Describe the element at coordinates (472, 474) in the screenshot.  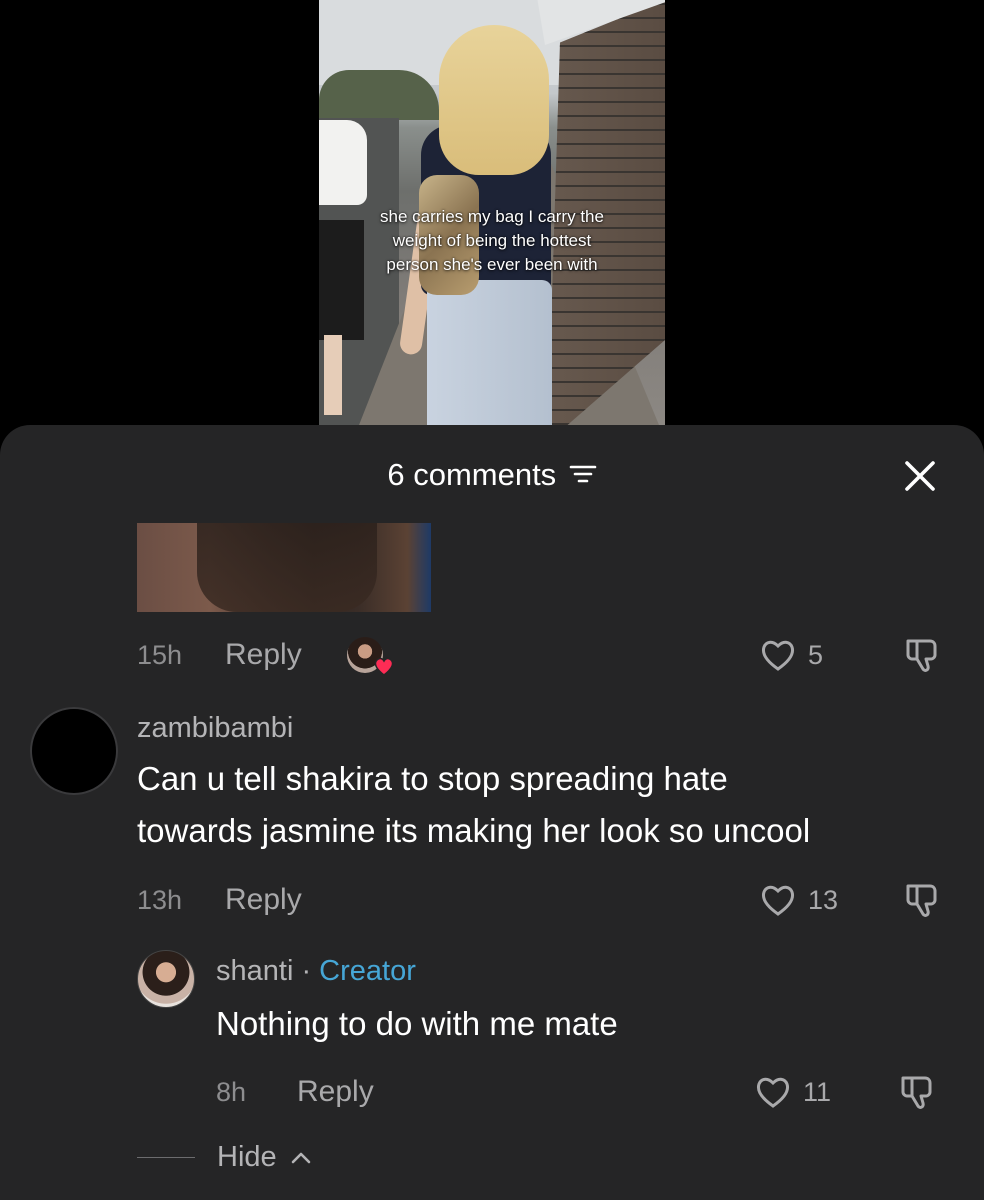
I see `comment-count: 6 comments` at that location.